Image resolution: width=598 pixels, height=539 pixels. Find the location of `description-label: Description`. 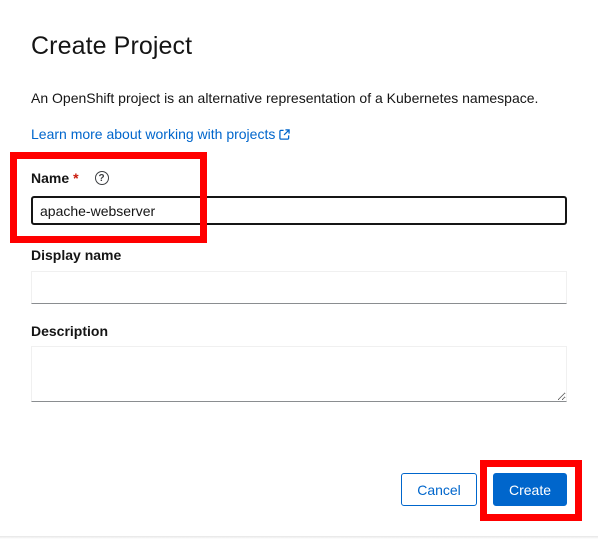

description-label: Description is located at coordinates (70, 331).